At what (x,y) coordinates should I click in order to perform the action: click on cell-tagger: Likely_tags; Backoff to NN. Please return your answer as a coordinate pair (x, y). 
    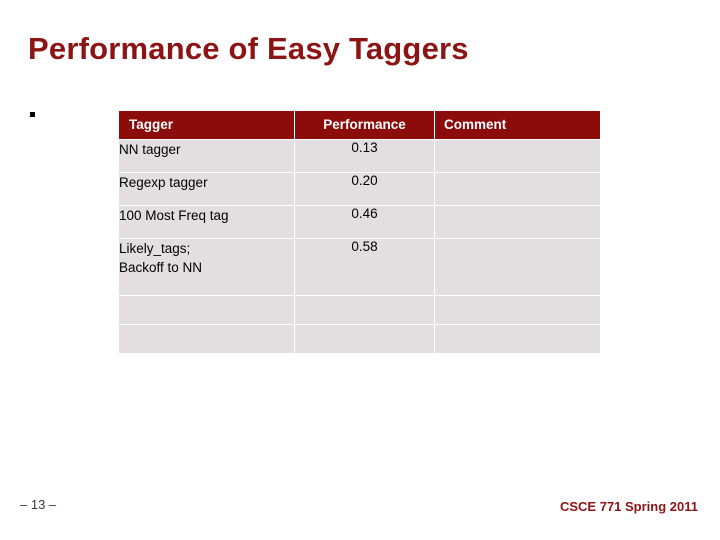
    Looking at the image, I should click on (206, 267).